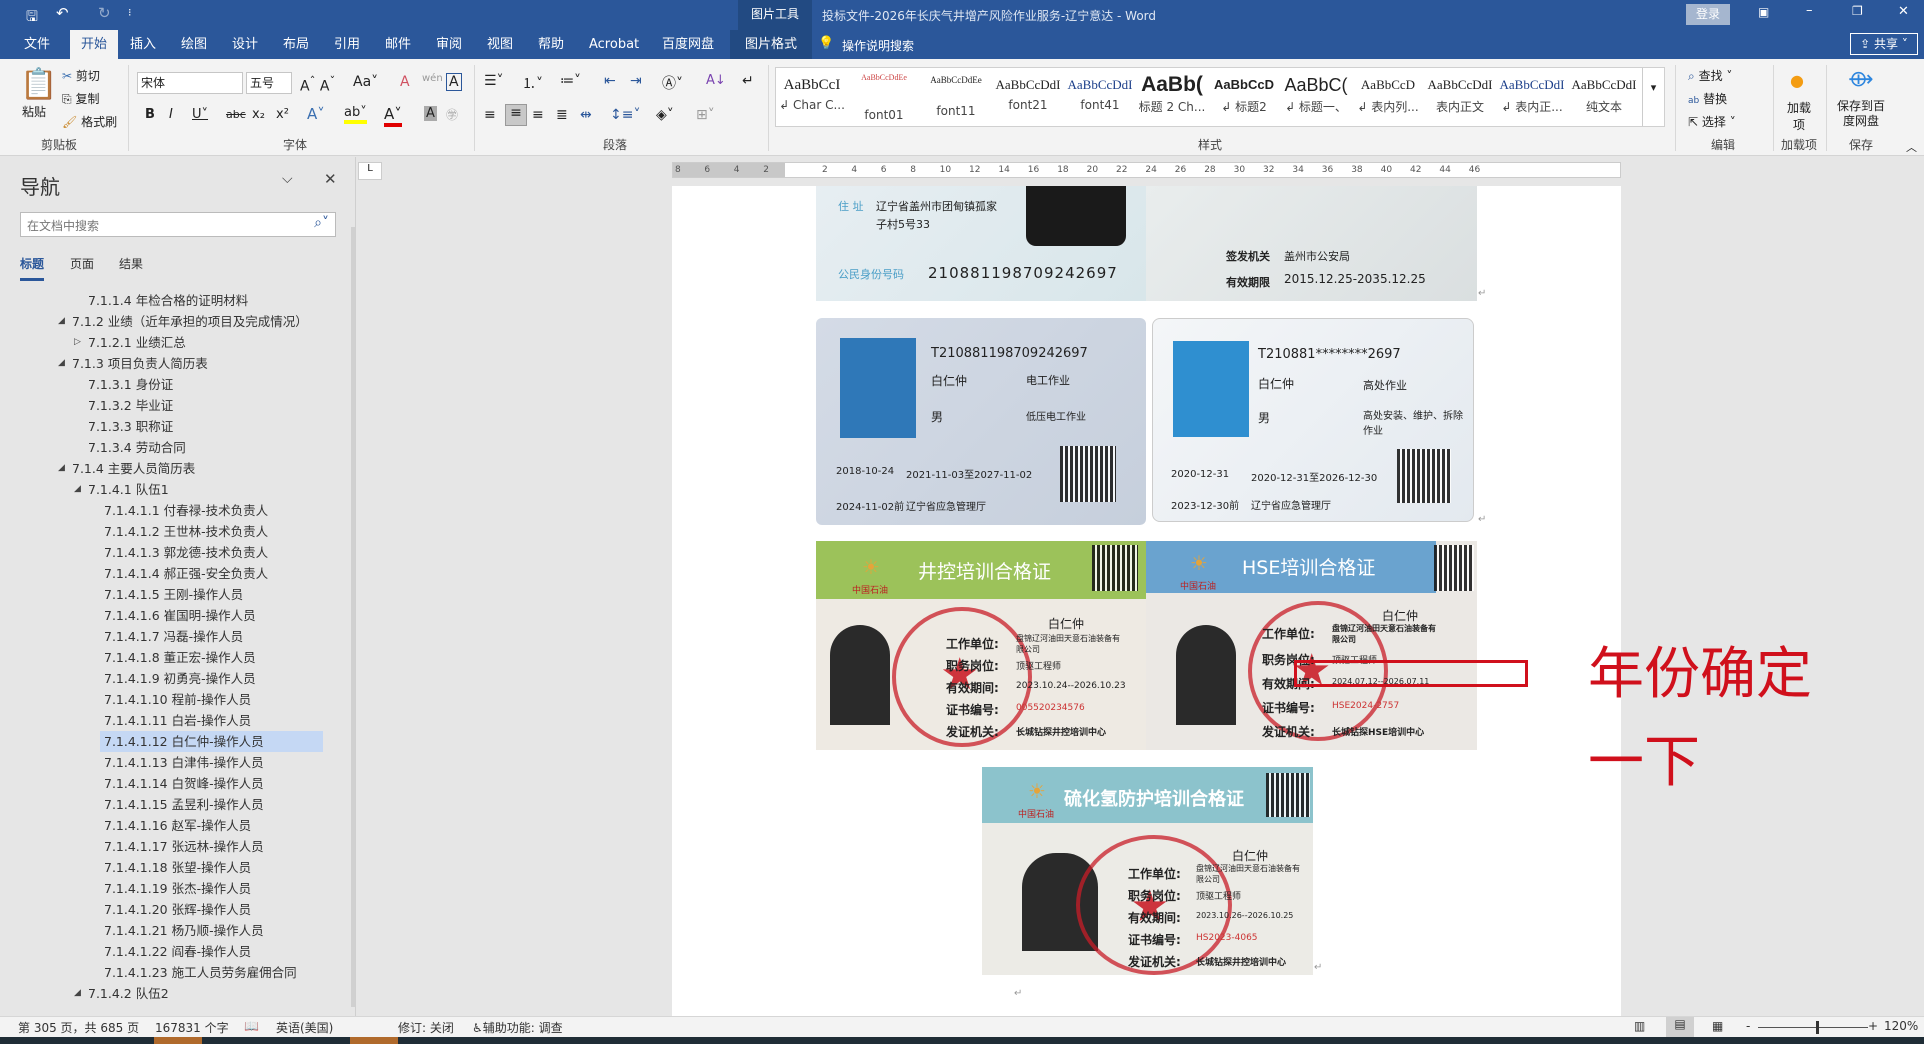 The height and width of the screenshot is (1044, 1924). Describe the element at coordinates (128, 384) in the screenshot. I see `nav-heading-item: 7.1.3.1 身份证` at that location.